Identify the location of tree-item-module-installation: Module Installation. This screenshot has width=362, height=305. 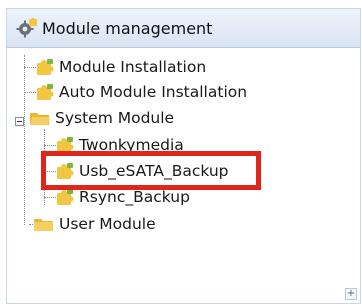
(120, 67).